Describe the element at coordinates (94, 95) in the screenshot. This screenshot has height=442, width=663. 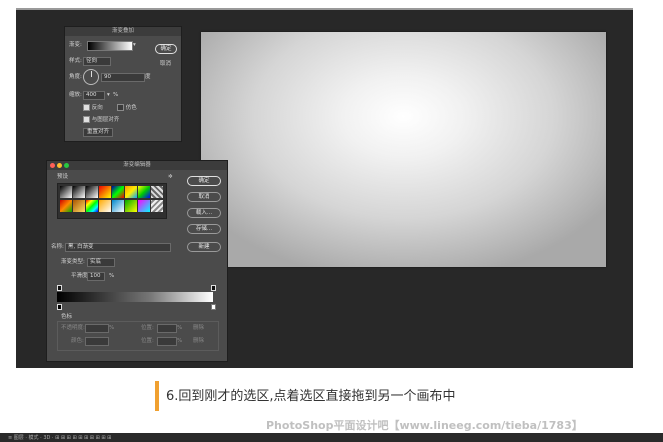
I see `scale-input: 400` at that location.